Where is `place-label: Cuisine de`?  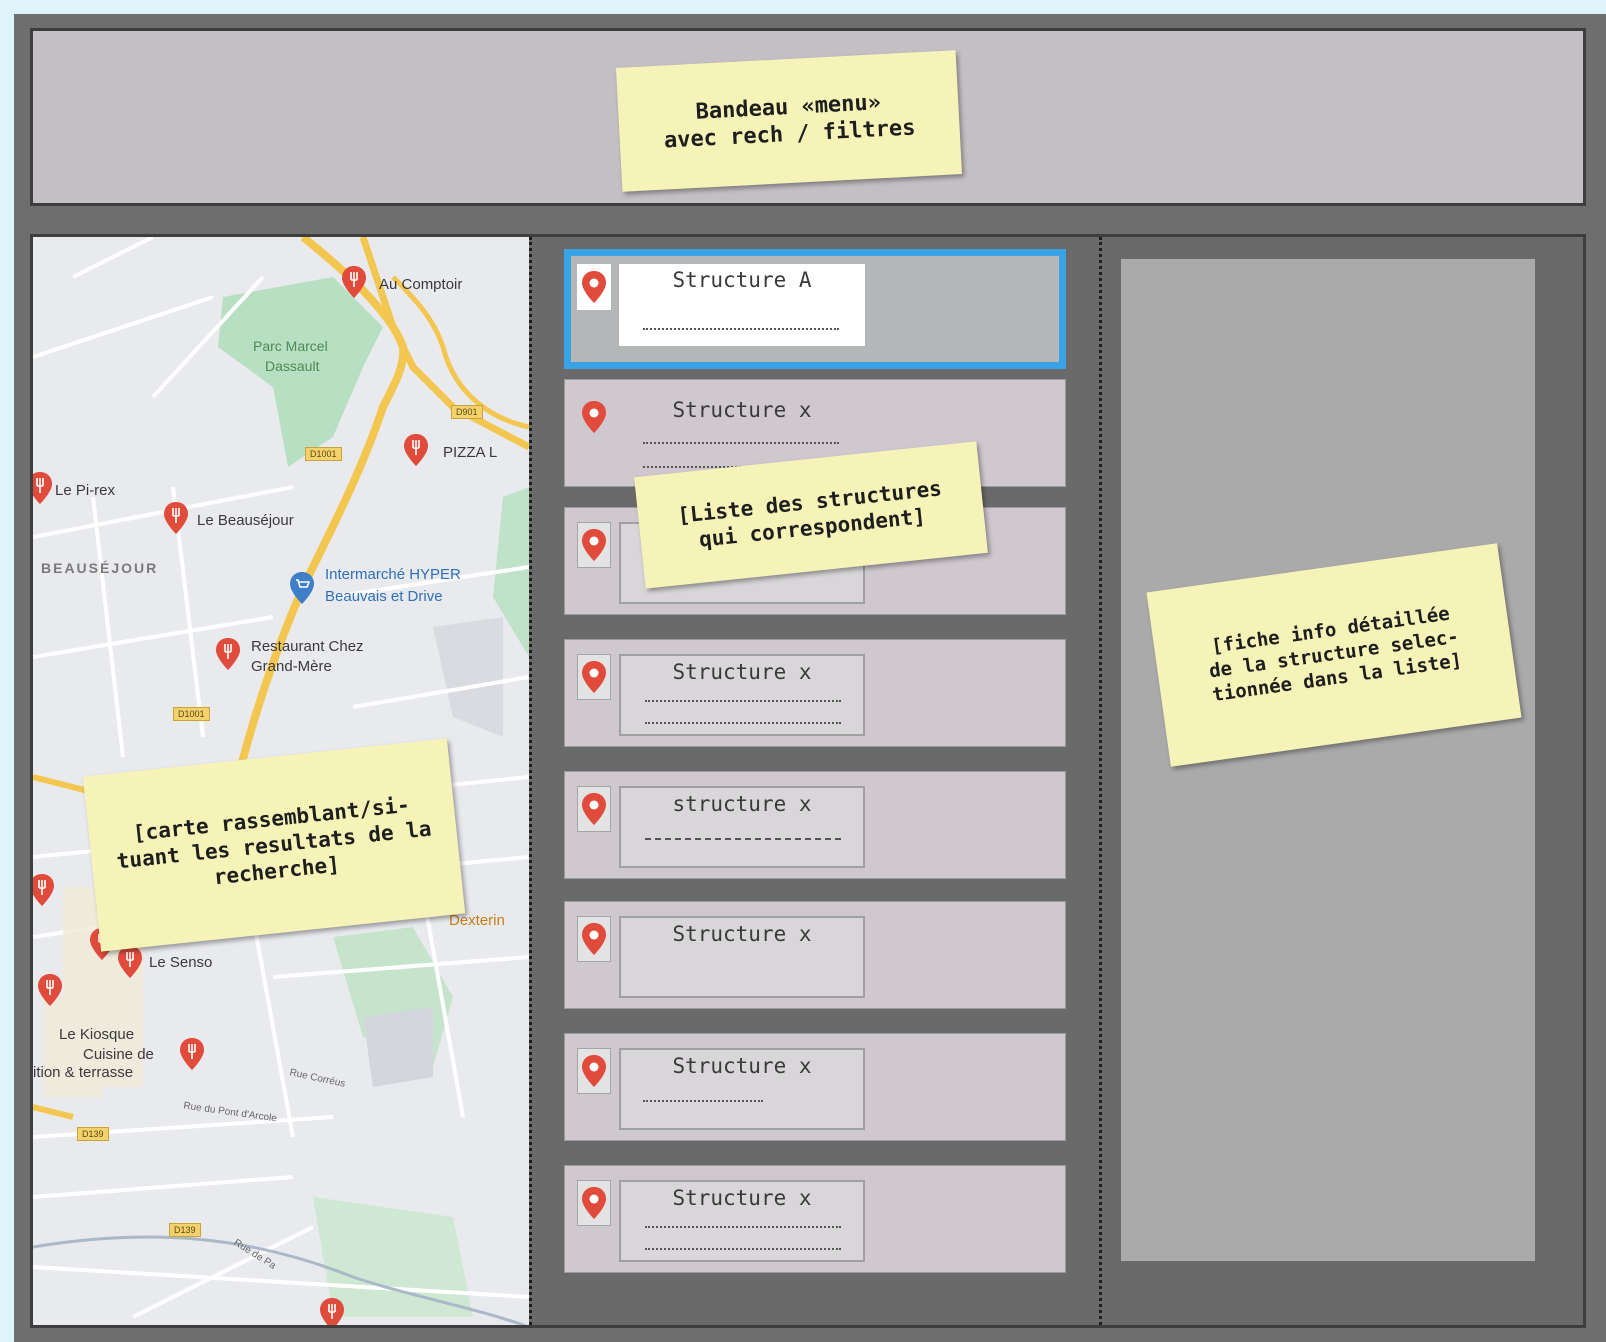 place-label: Cuisine de is located at coordinates (118, 1054).